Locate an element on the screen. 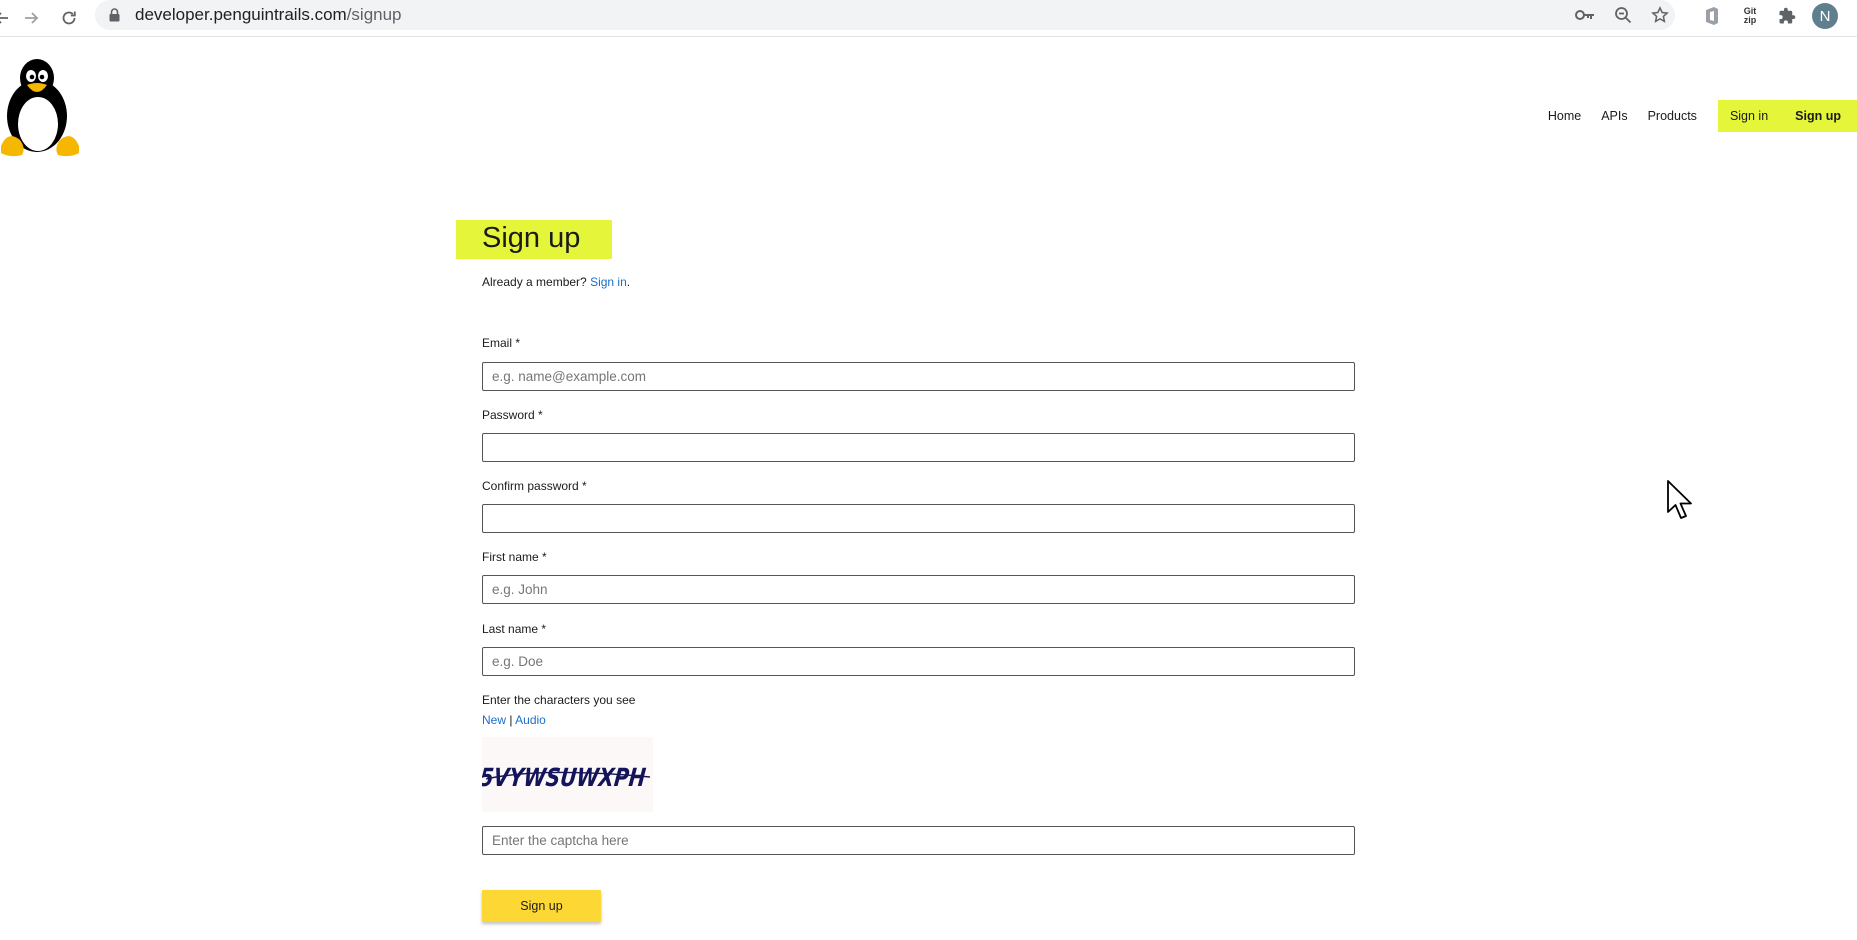  nav-apis: APIs is located at coordinates (1614, 116).